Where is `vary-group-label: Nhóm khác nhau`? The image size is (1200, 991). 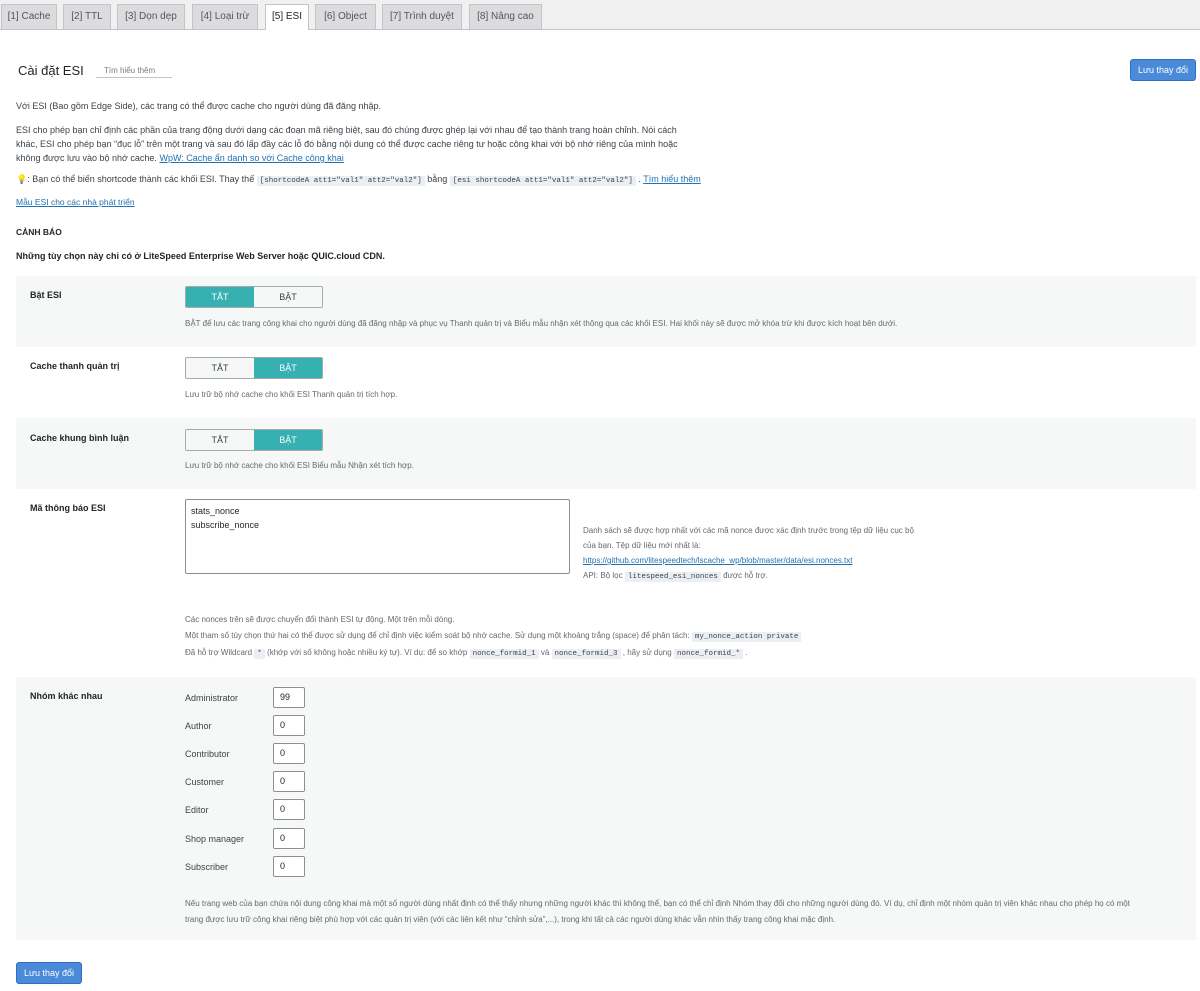
vary-group-label: Nhóm khác nhau is located at coordinates (66, 696).